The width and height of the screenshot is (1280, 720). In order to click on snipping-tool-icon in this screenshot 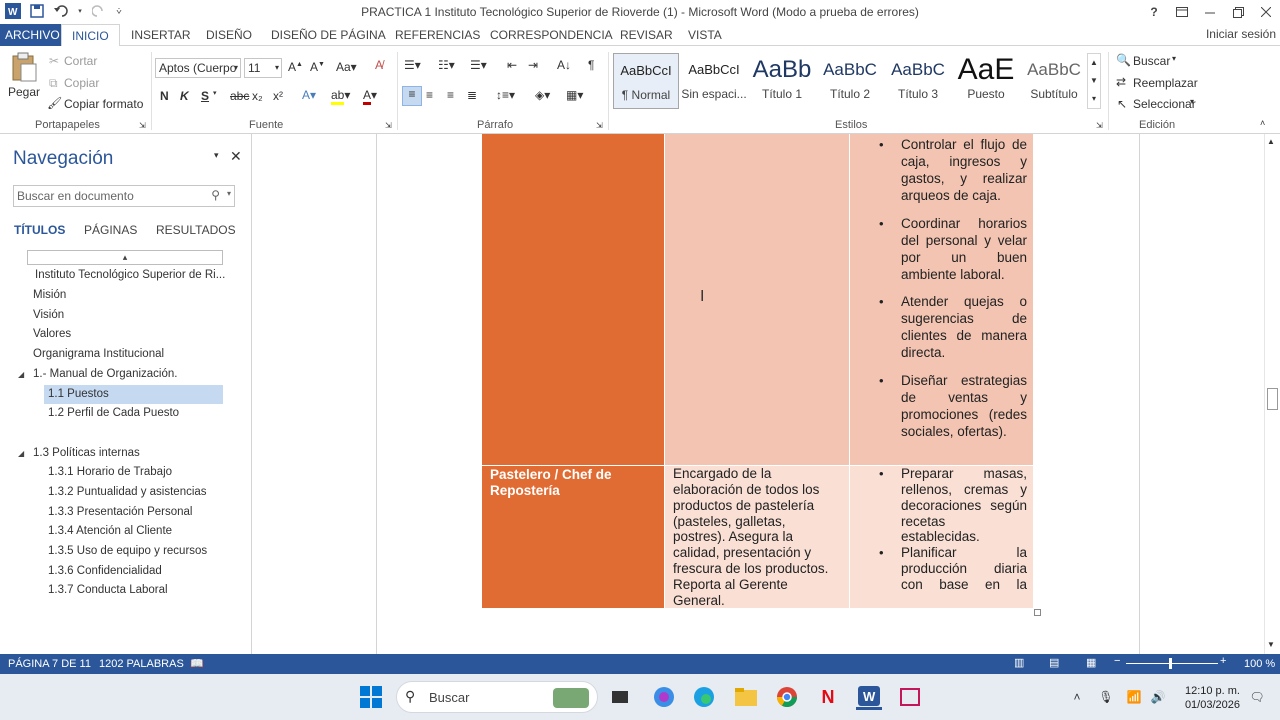, I will do `click(910, 697)`.